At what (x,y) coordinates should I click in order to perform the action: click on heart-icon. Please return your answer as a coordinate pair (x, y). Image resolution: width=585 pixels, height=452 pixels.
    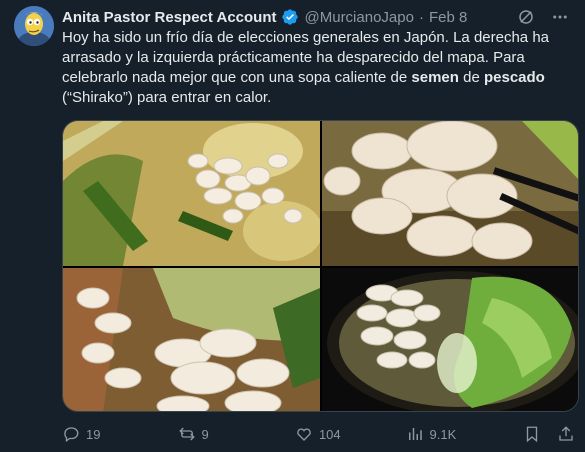
    Looking at the image, I should click on (304, 434).